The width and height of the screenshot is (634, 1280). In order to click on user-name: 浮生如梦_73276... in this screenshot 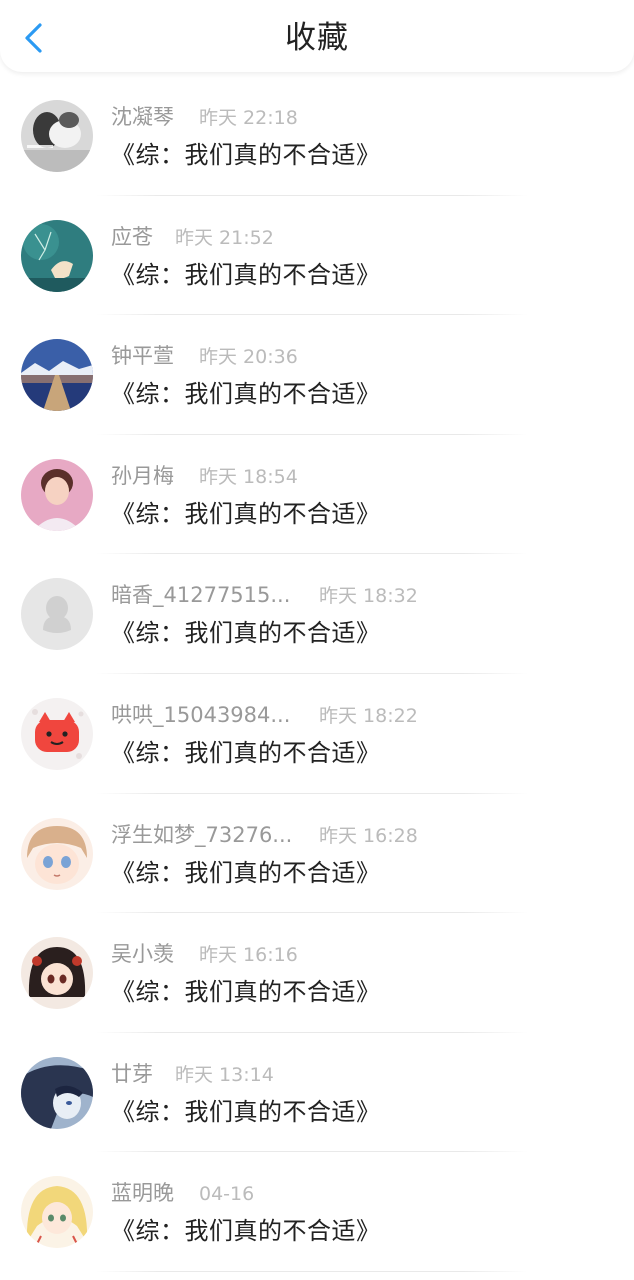, I will do `click(202, 834)`.